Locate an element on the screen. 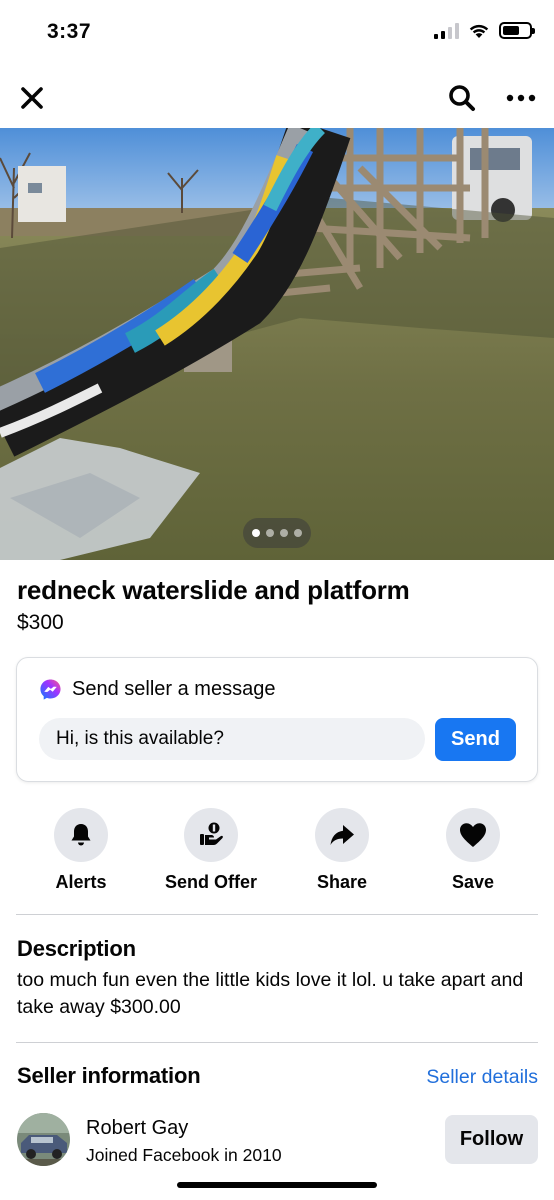 The height and width of the screenshot is (1200, 554). send-offer-icon-circle is located at coordinates (211, 835).